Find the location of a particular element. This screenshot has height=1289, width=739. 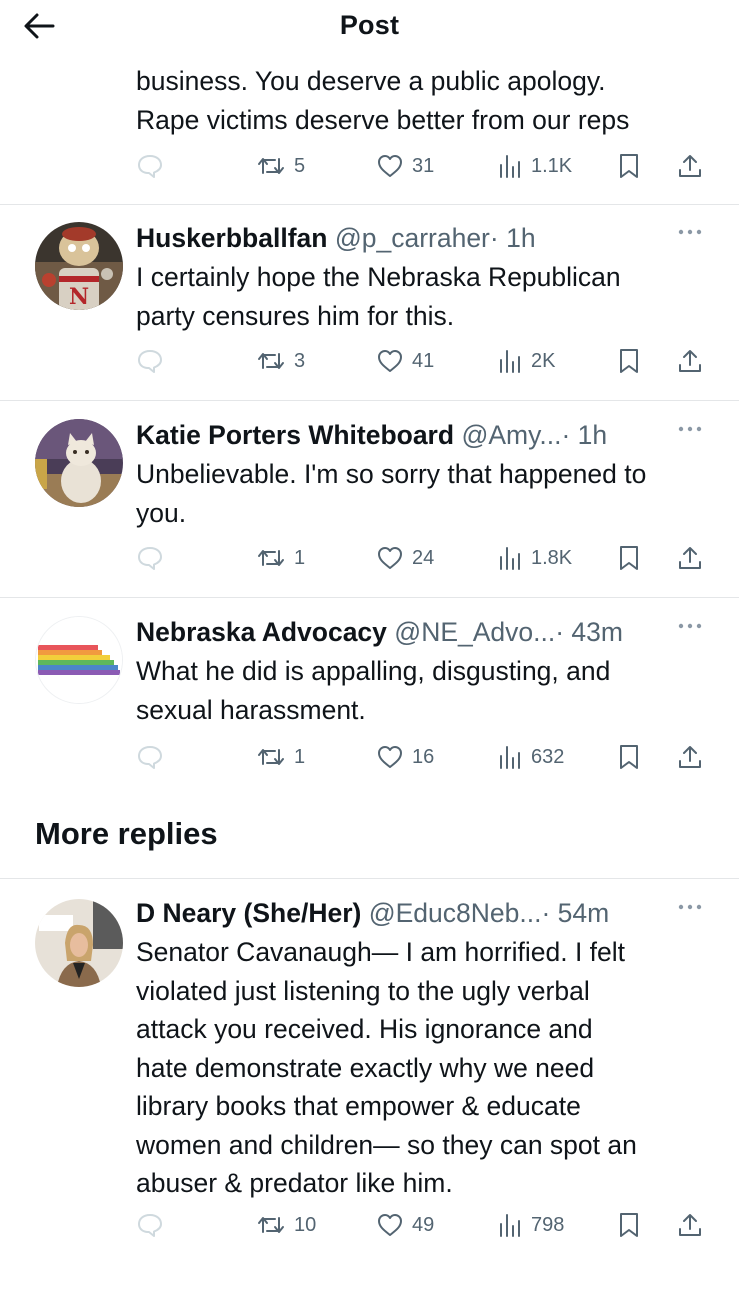

top-bar: Post is located at coordinates (369, 26).